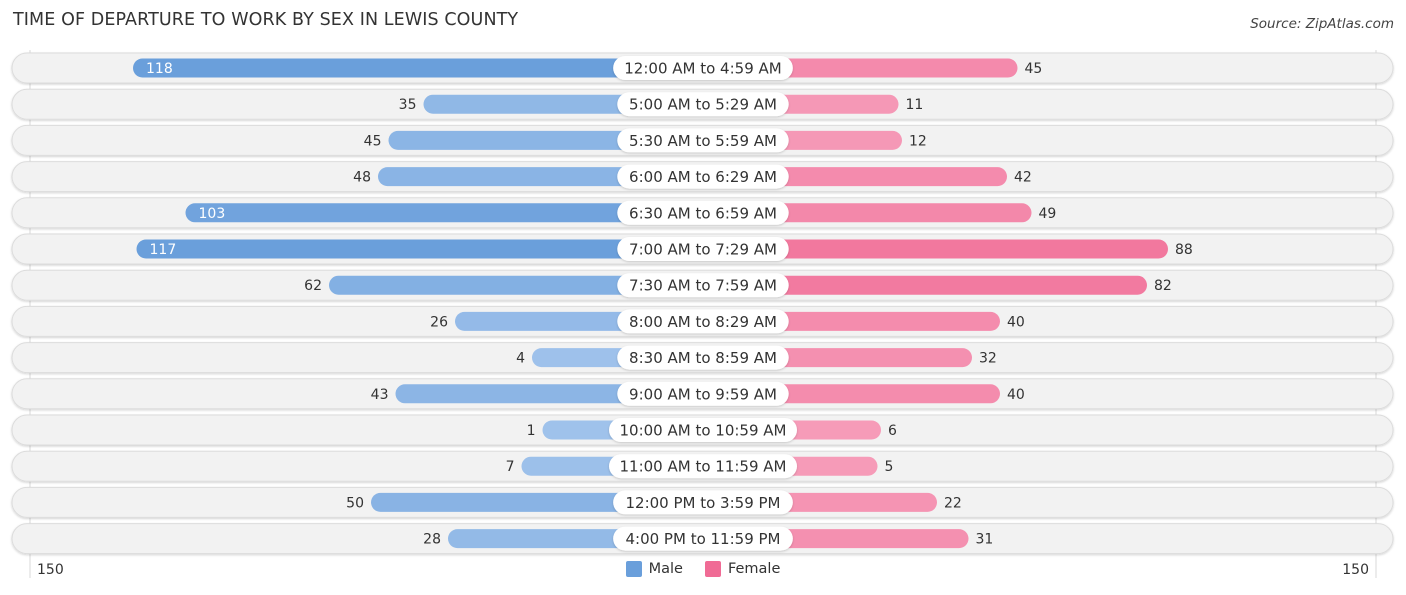  What do you see at coordinates (702, 69) in the screenshot?
I see `category-label: 12:00 AM to 4:59 AM` at bounding box center [702, 69].